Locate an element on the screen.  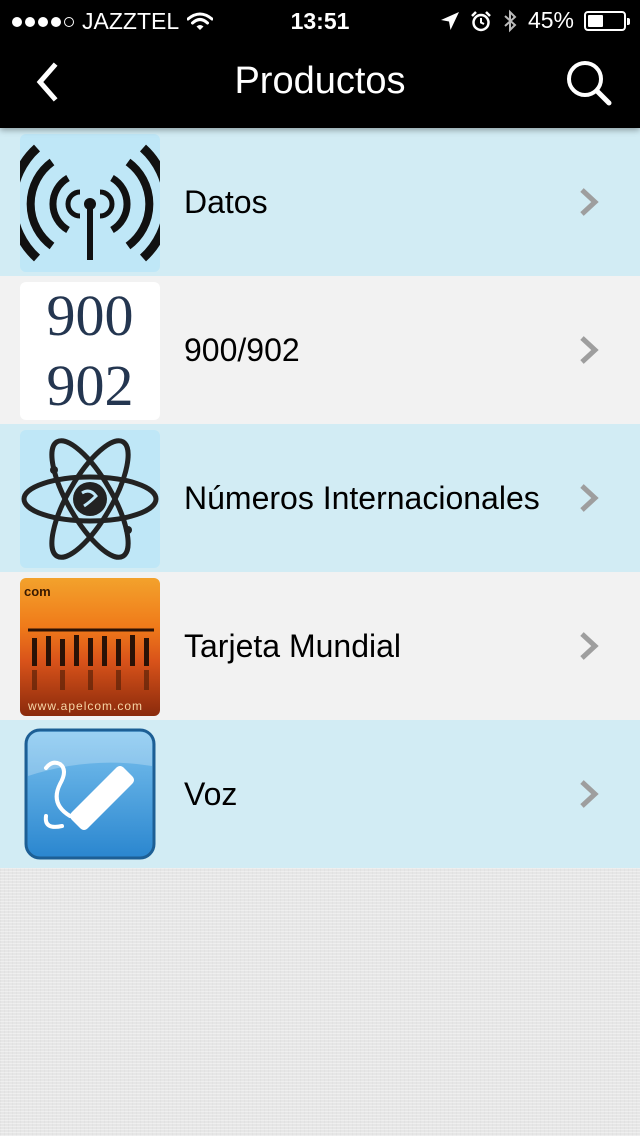
list-item-numeros-internacionales: Números Internacionales is located at coordinates (320, 498).